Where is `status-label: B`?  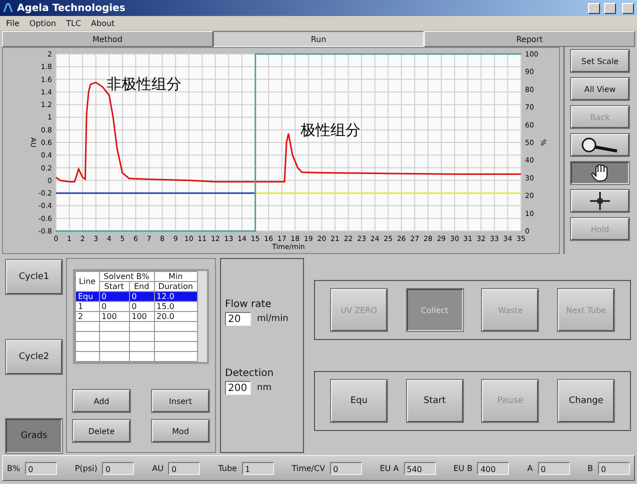 status-label: B is located at coordinates (590, 468).